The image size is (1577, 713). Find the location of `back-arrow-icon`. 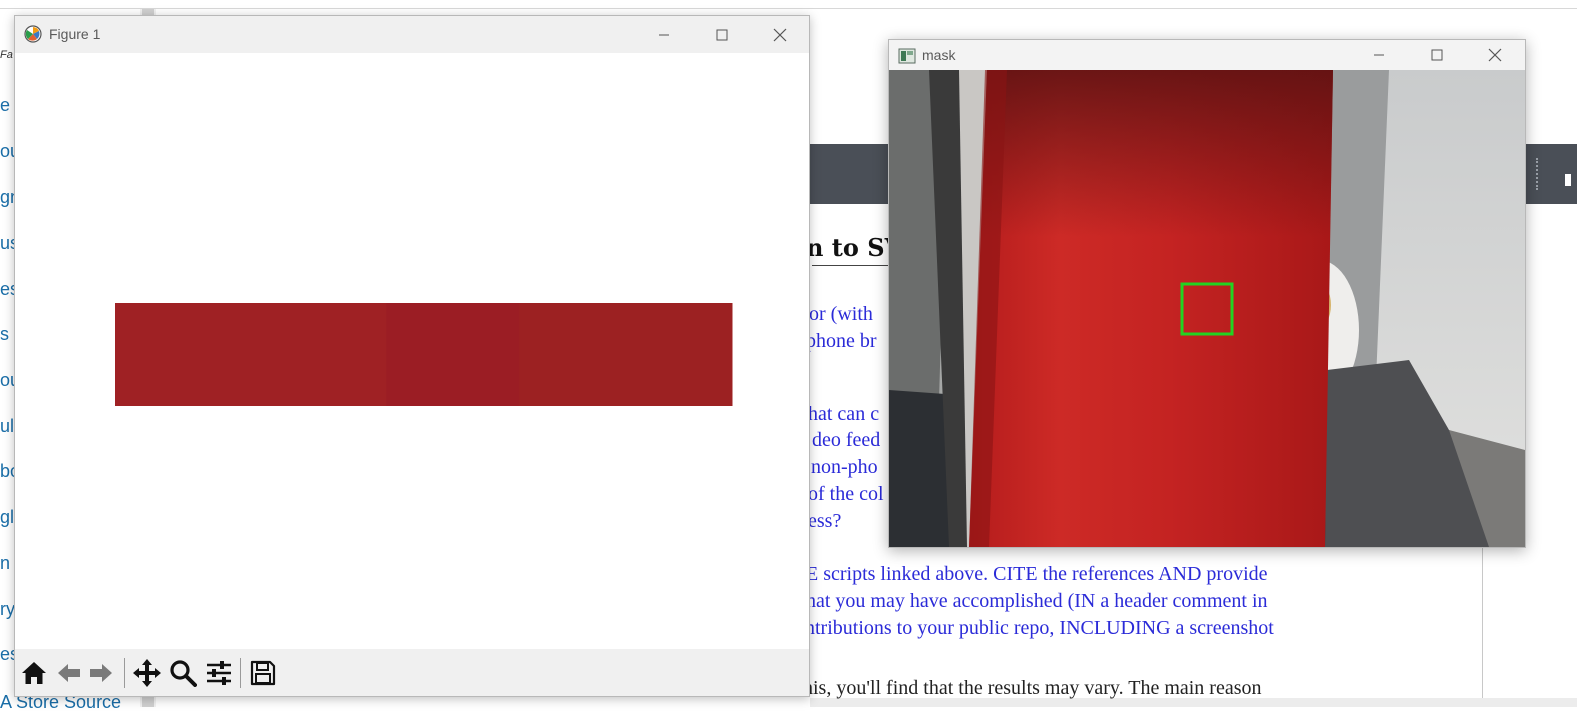

back-arrow-icon is located at coordinates (69, 673).